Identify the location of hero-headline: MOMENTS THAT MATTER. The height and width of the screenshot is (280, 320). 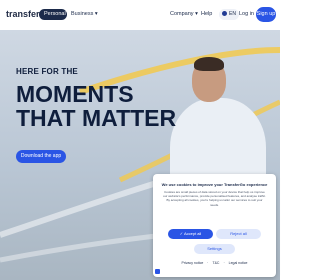
(96, 106).